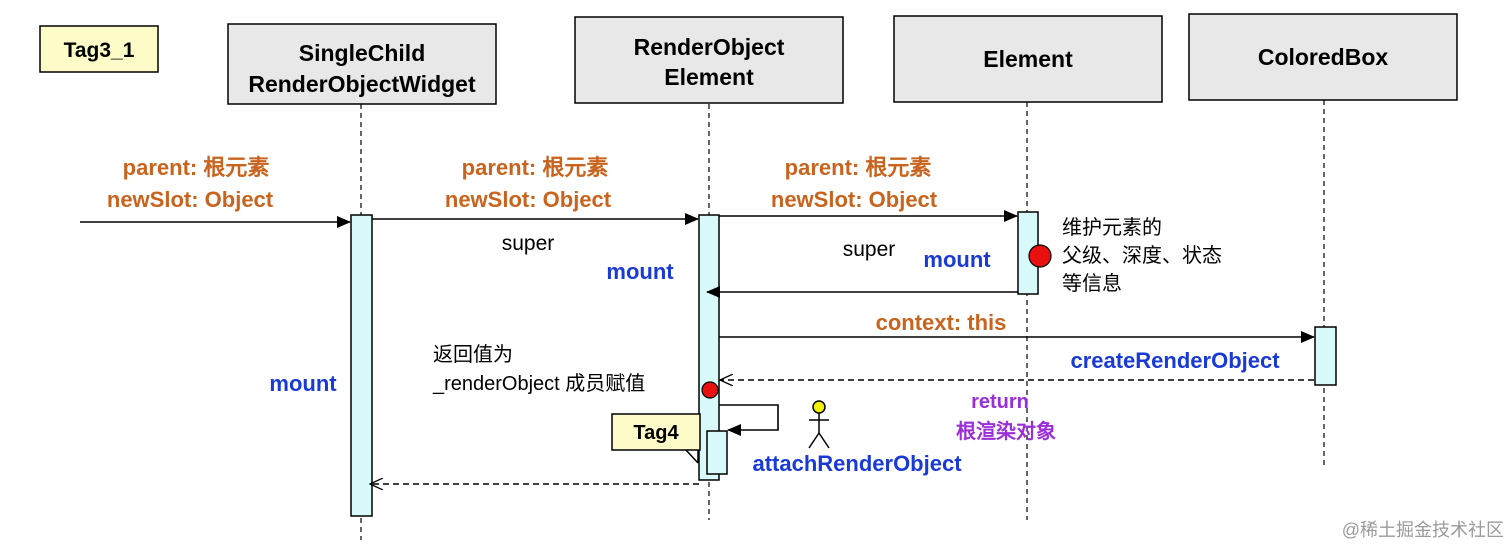 The height and width of the screenshot is (546, 1512). I want to click on participant-coloredbox: ColoredBox, so click(1323, 57).